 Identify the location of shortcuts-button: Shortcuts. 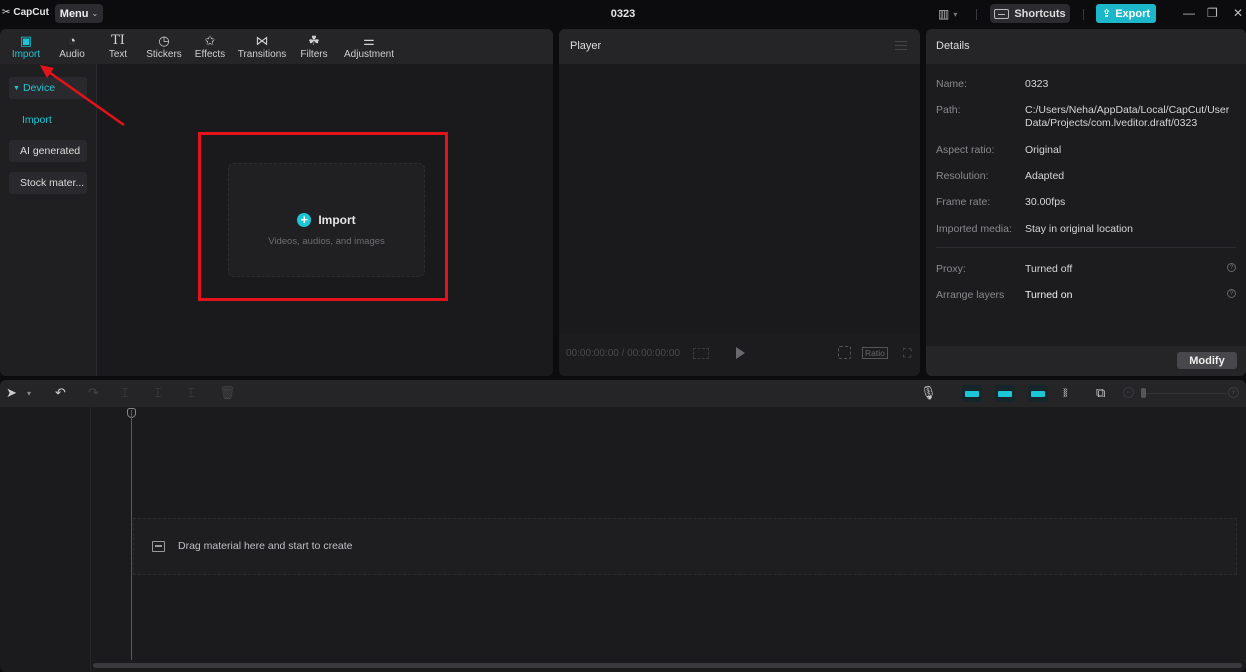
(1030, 13).